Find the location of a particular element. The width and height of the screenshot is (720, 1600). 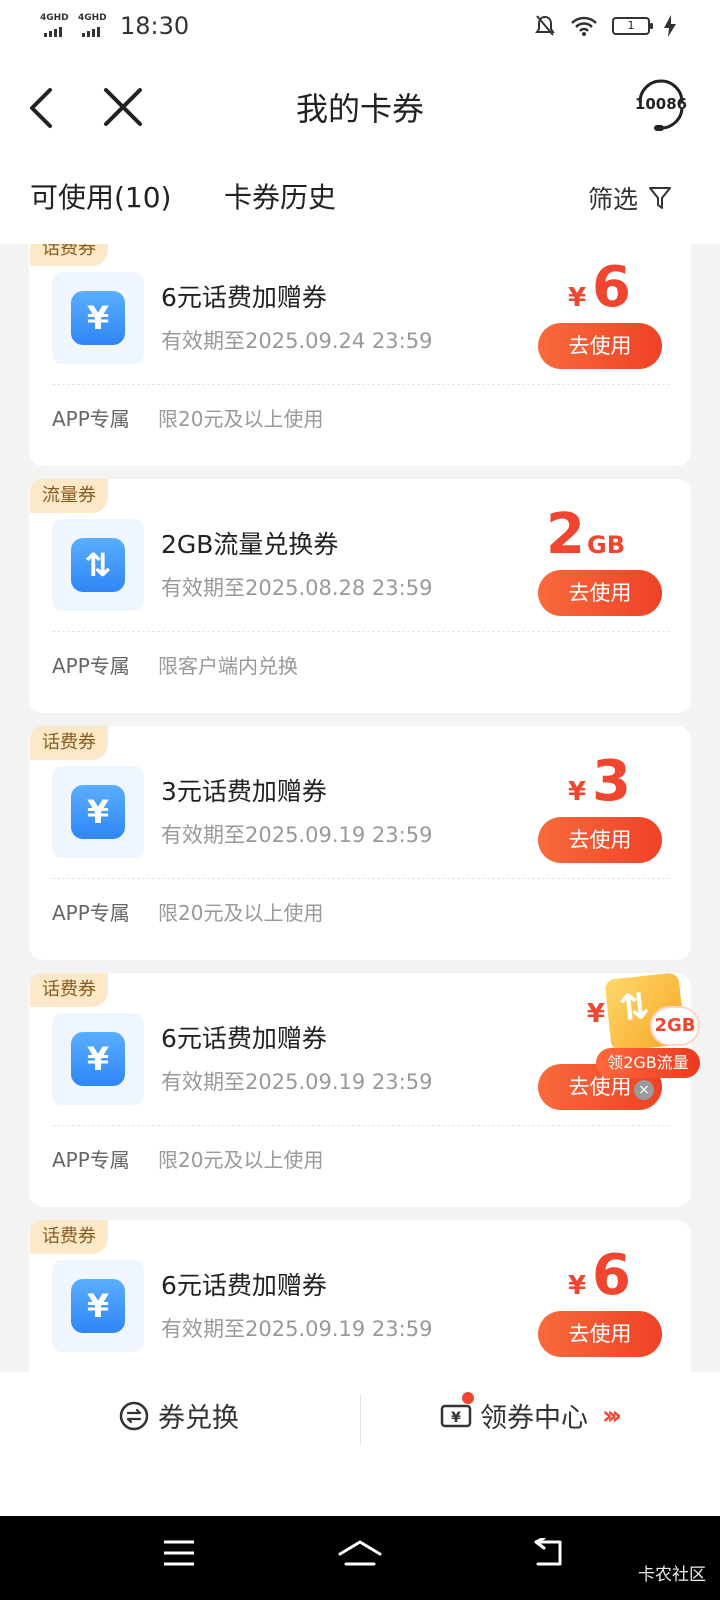

close-icon: × is located at coordinates (644, 1090).